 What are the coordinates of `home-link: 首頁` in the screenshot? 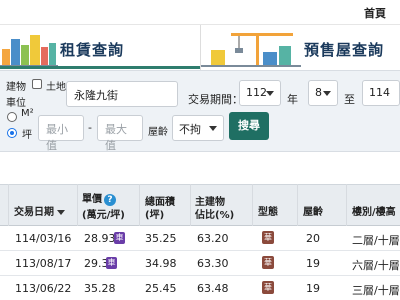 It's located at (375, 13).